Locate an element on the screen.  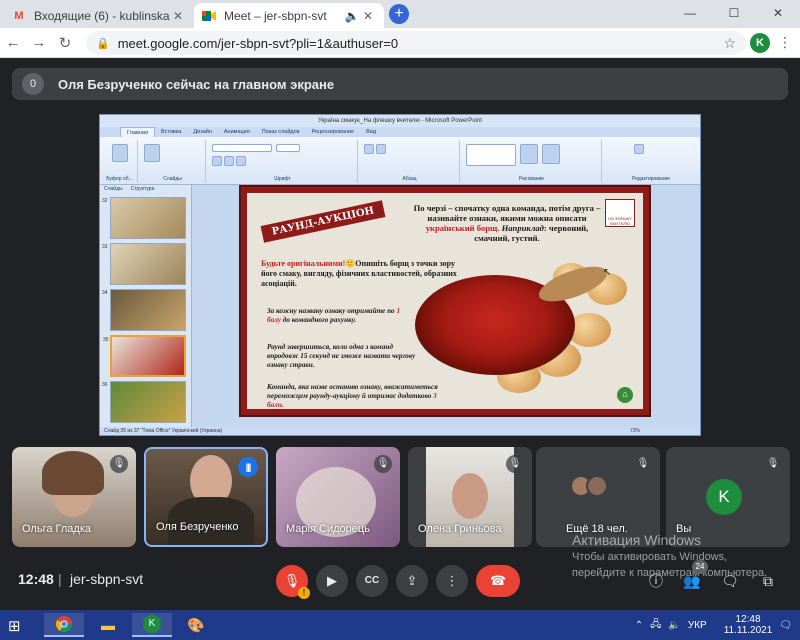
tab-gmail: M Входящие (6) - kublinska.irina@ ✕ is located at coordinates (99, 15).